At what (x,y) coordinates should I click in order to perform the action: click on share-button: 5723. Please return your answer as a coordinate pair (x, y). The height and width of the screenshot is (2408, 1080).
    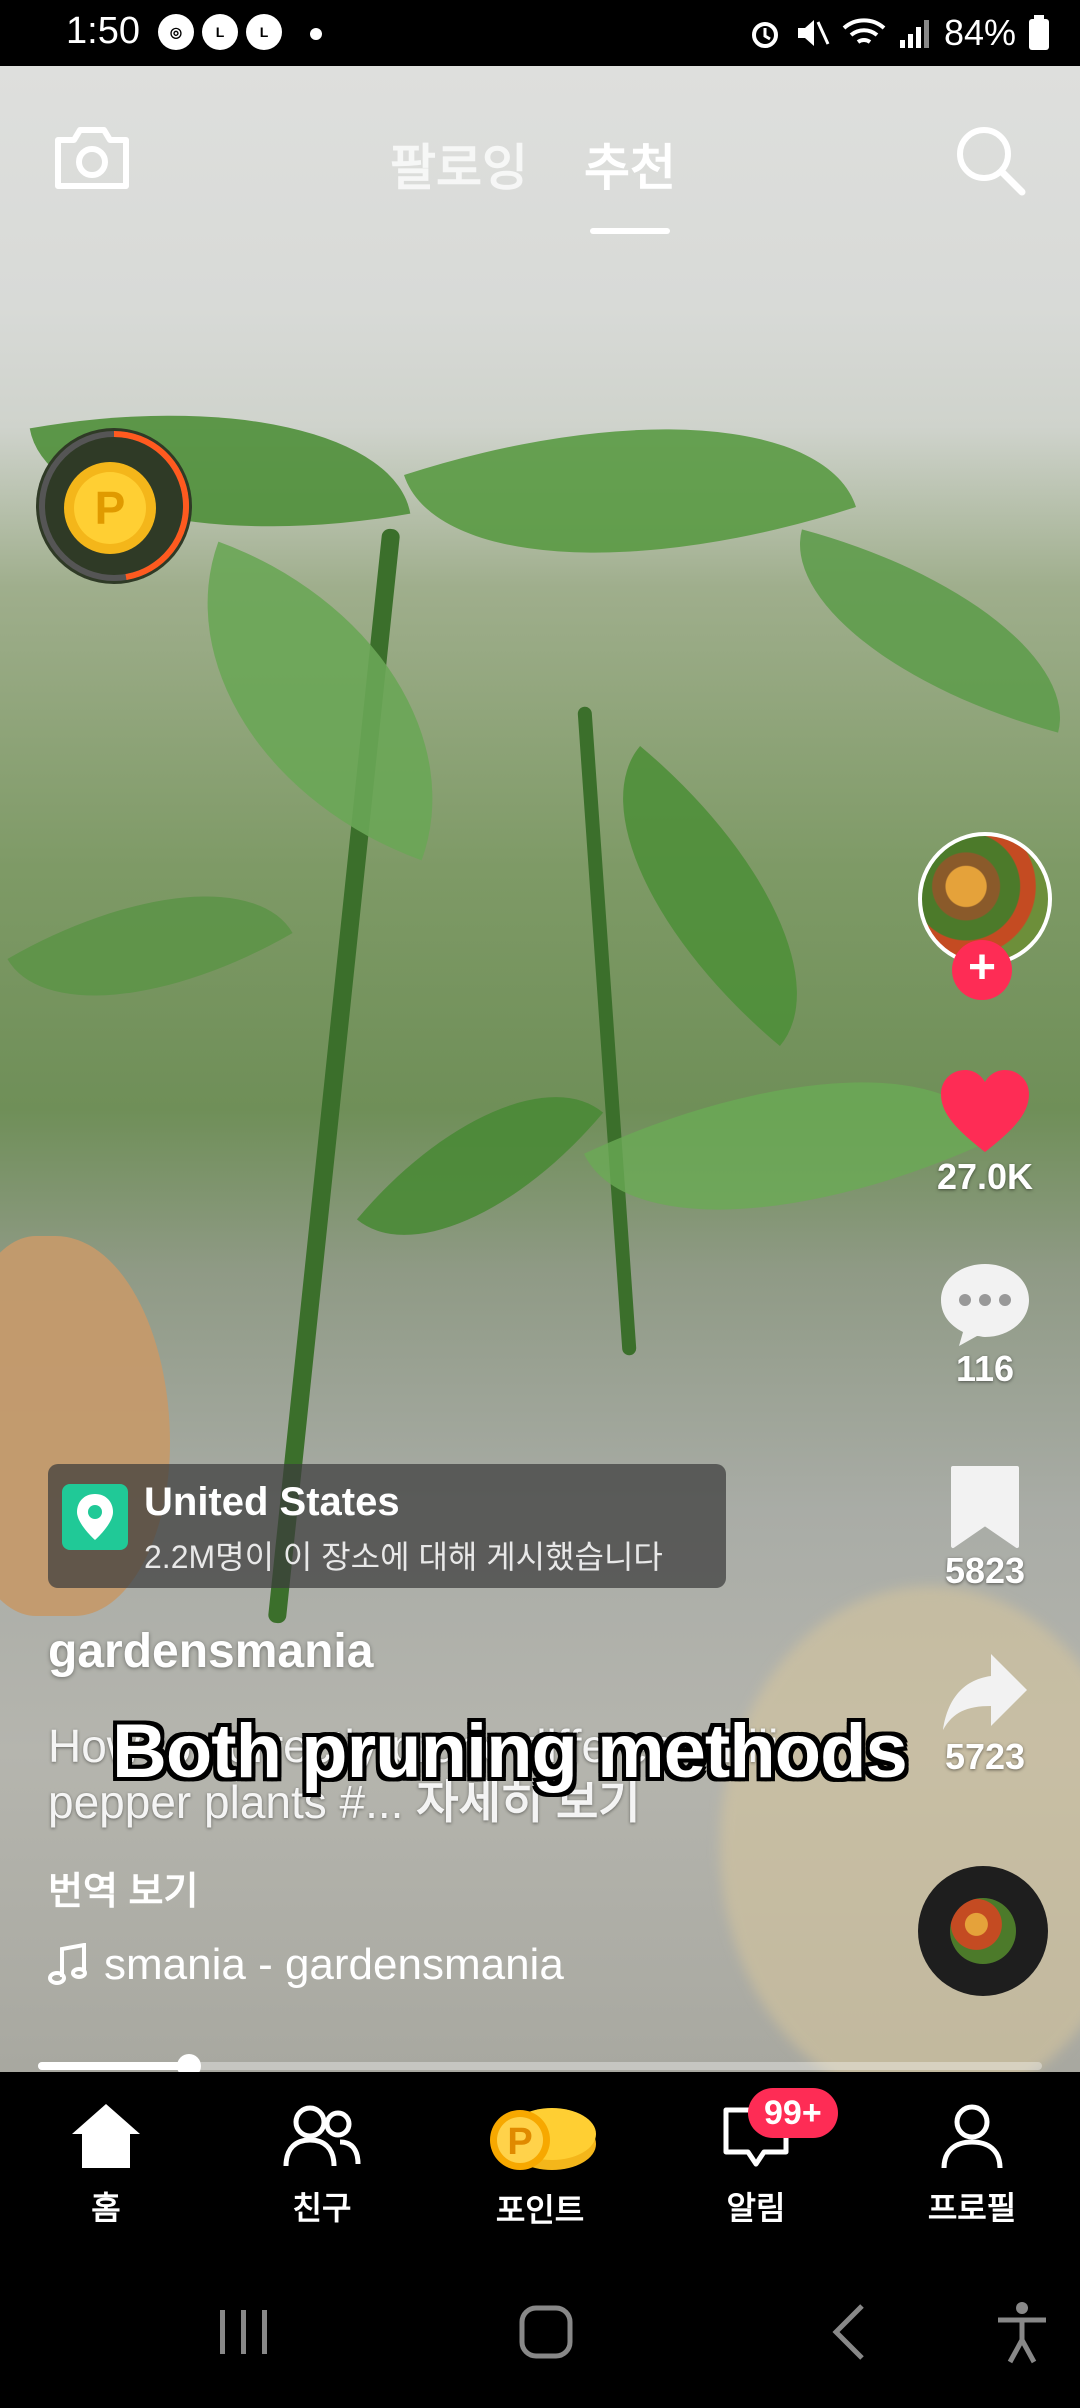
    Looking at the image, I should click on (985, 1714).